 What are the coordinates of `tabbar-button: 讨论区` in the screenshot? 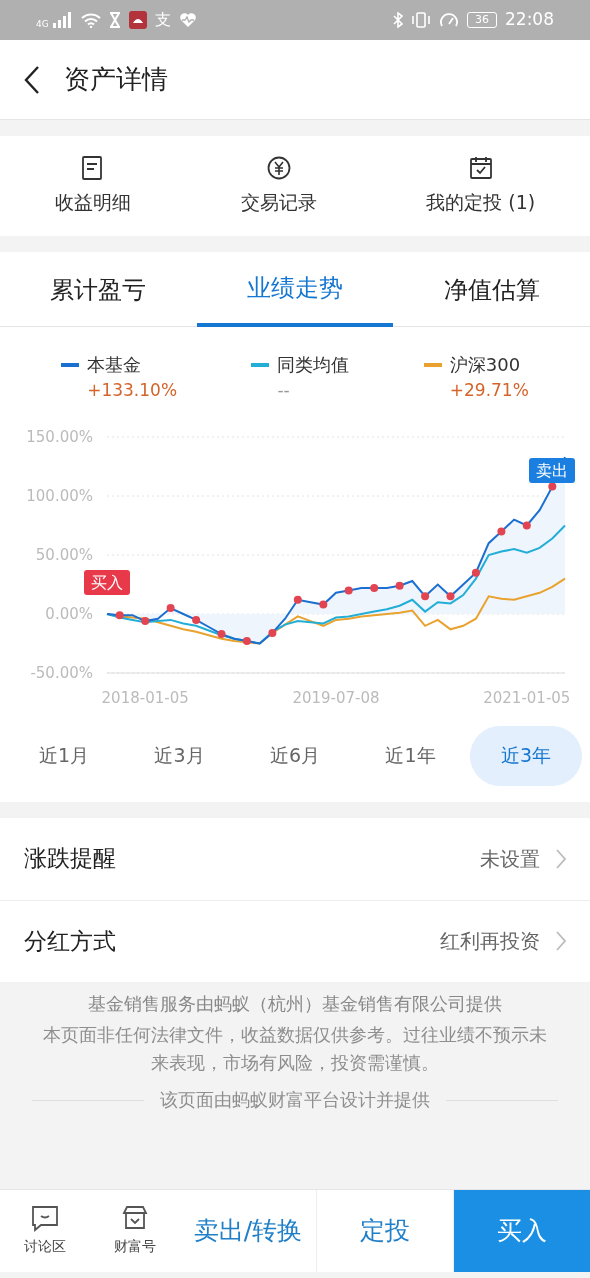 It's located at (45, 1230).